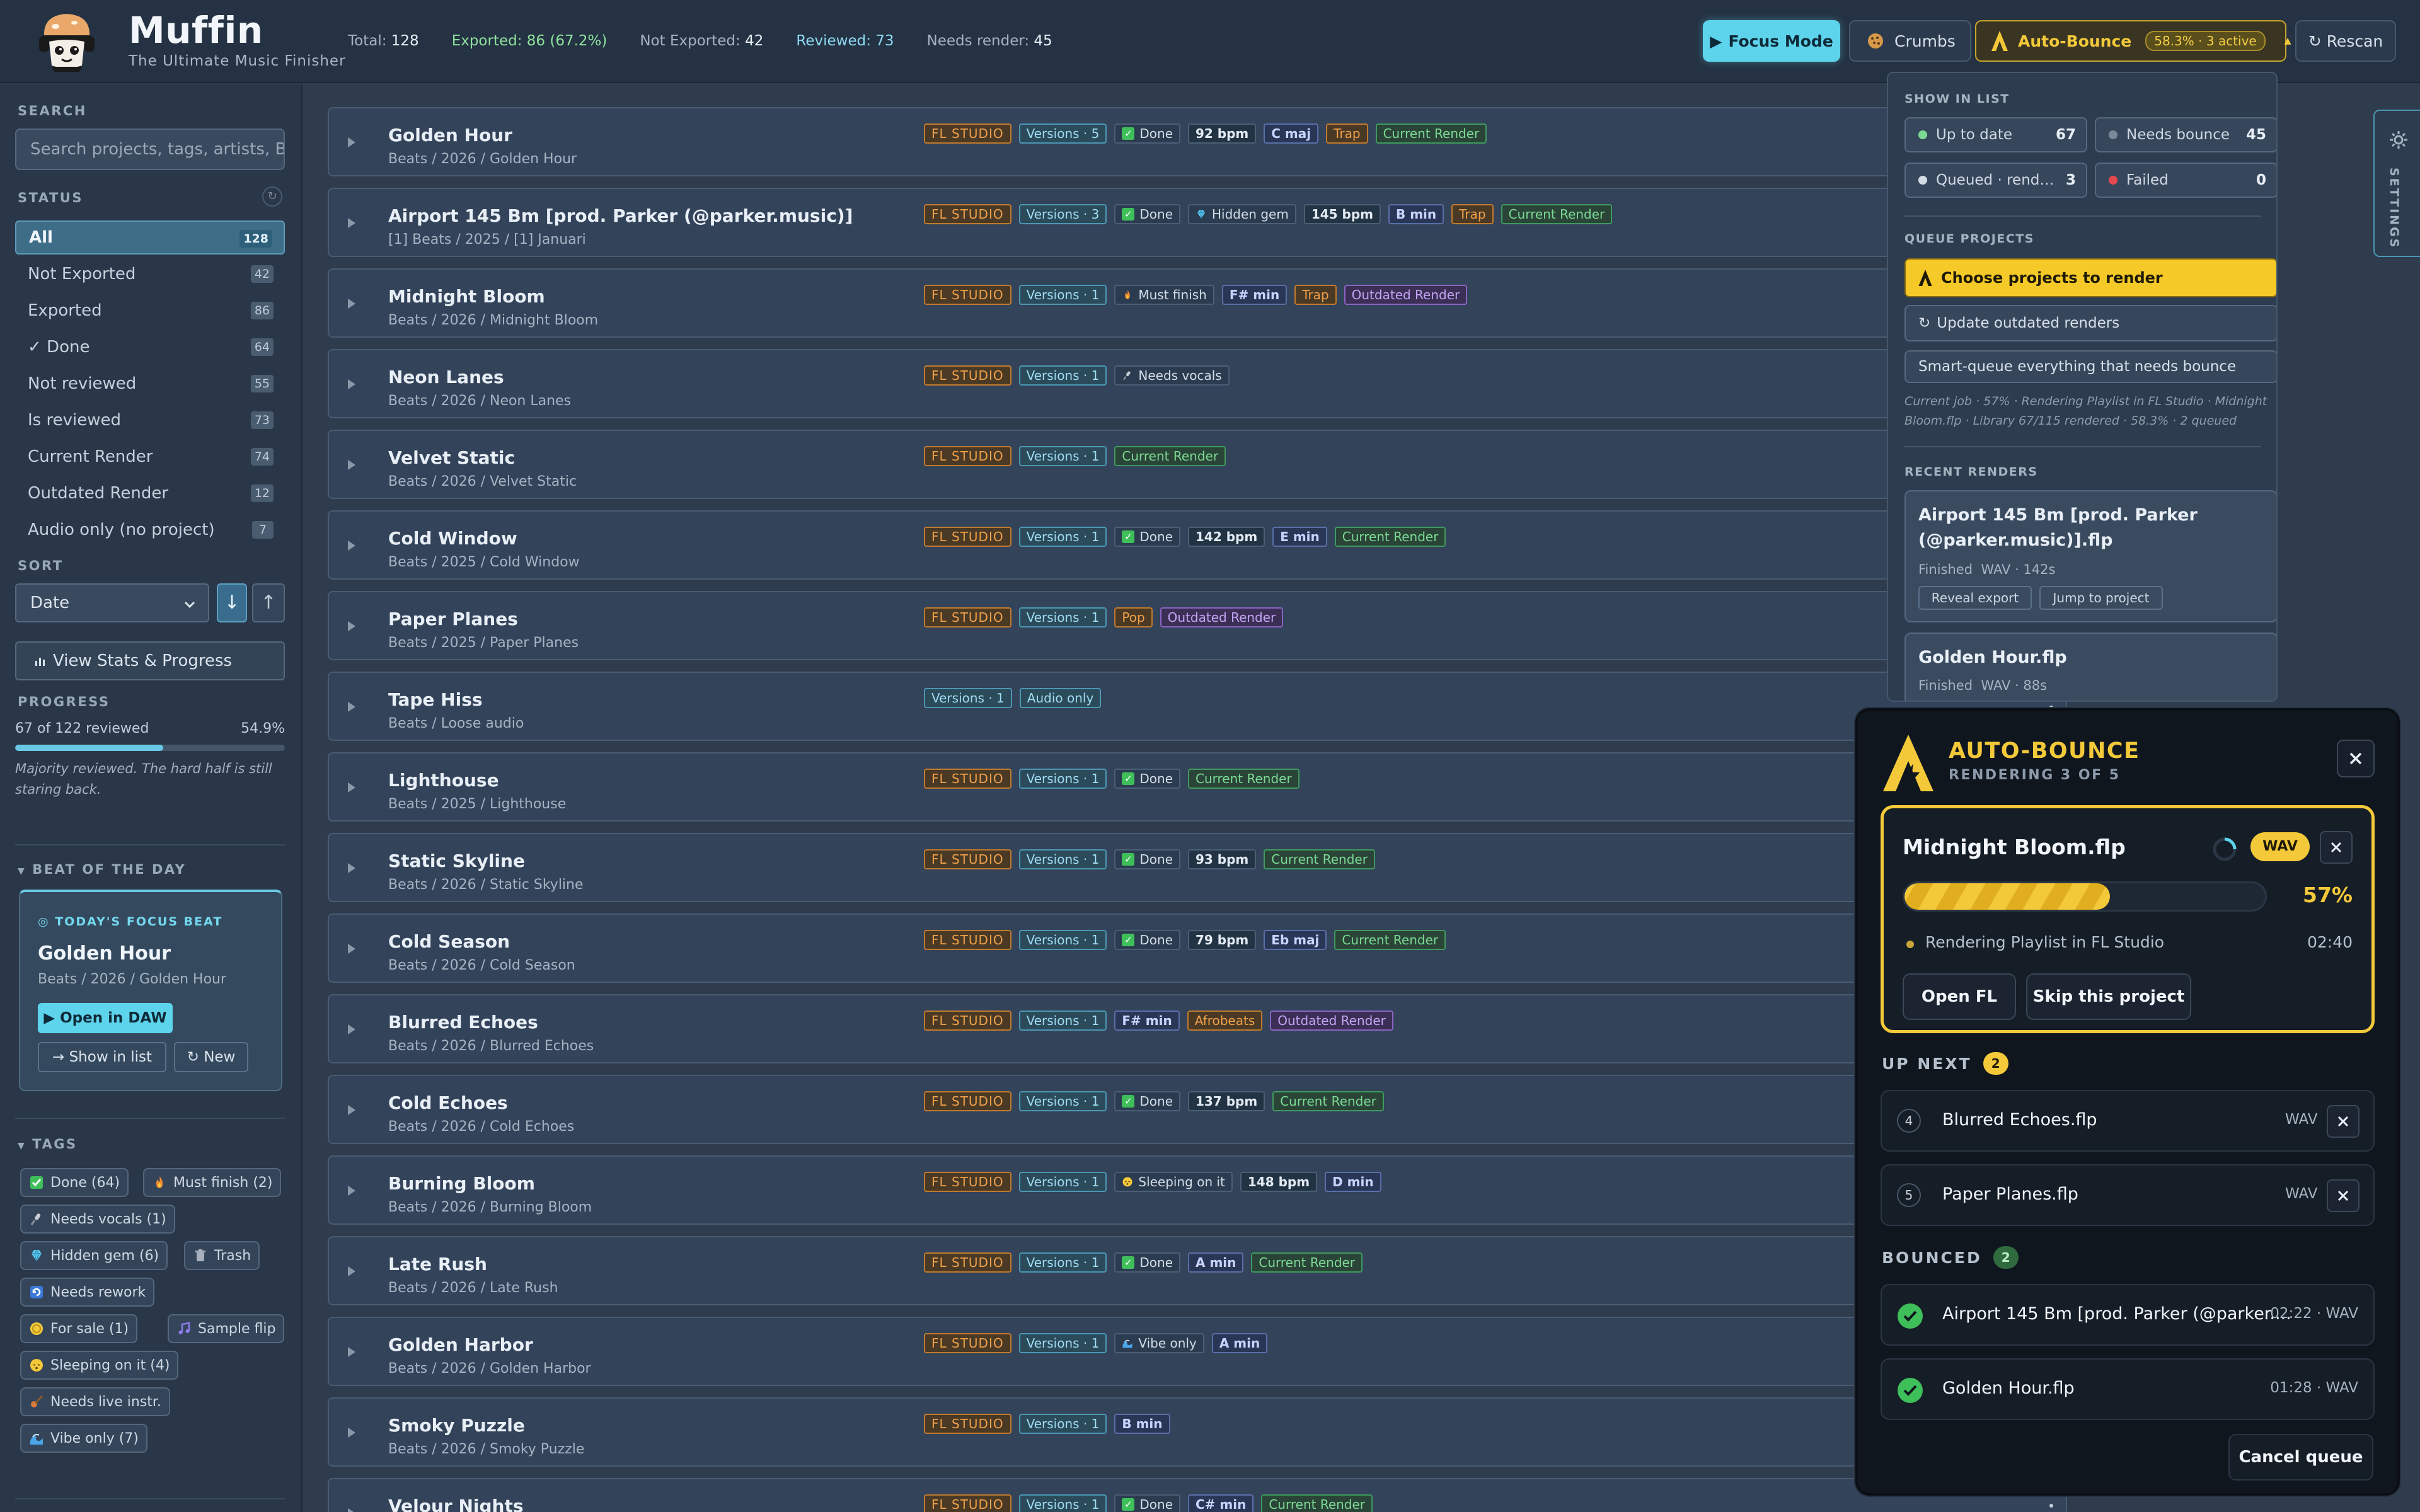 This screenshot has width=2420, height=1512. I want to click on beat-of-day-header: ▼ BEAT OF THE DAY, so click(102, 869).